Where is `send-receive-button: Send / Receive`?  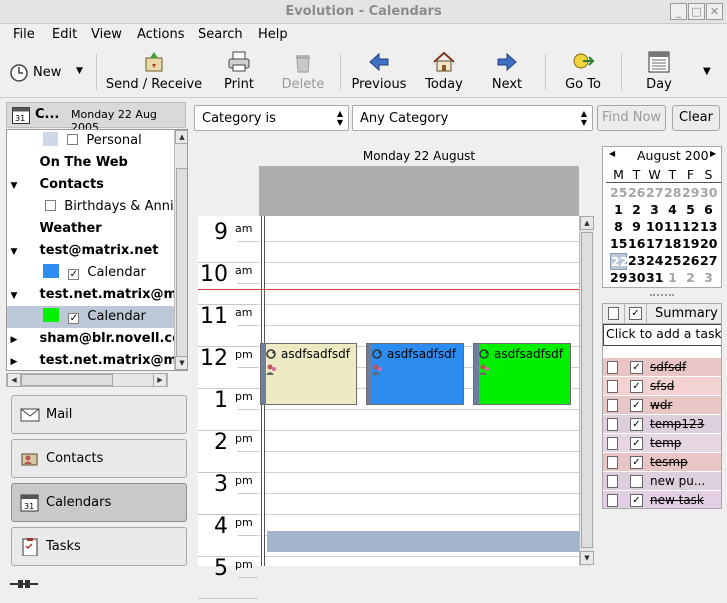 send-receive-button: Send / Receive is located at coordinates (154, 71).